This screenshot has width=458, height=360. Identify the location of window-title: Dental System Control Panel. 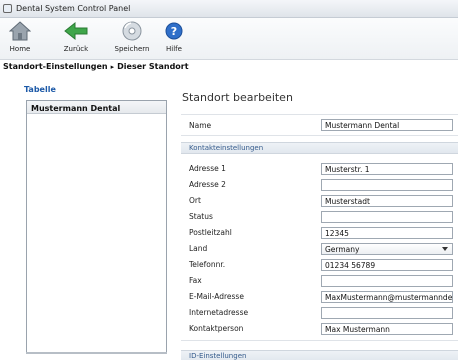
(73, 8).